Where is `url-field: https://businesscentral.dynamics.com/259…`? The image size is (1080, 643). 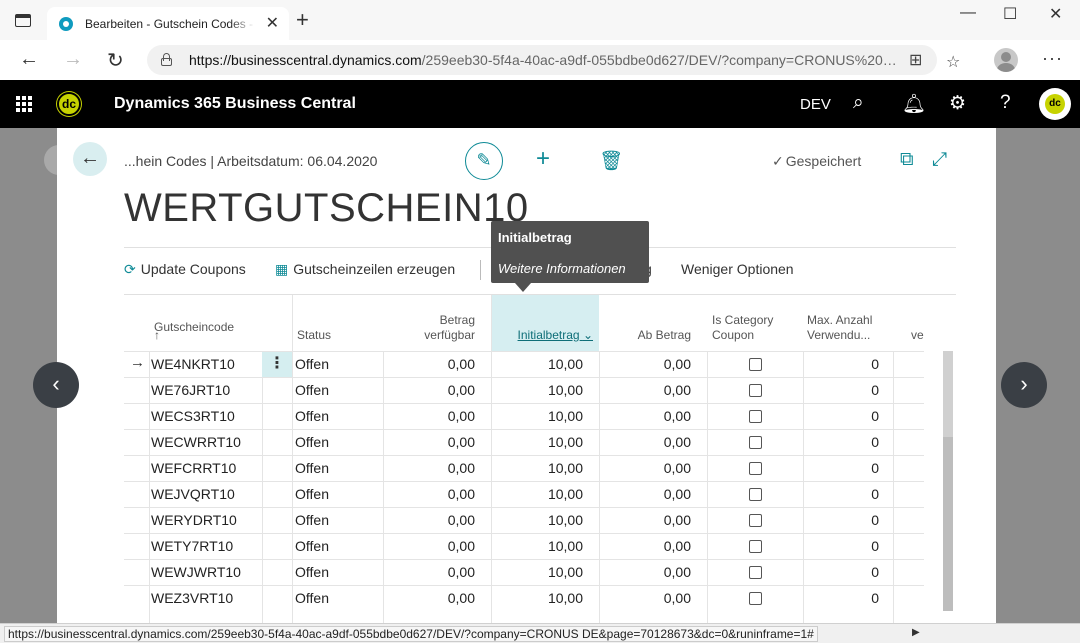
url-field: https://businesscentral.dynamics.com/259… is located at coordinates (542, 60).